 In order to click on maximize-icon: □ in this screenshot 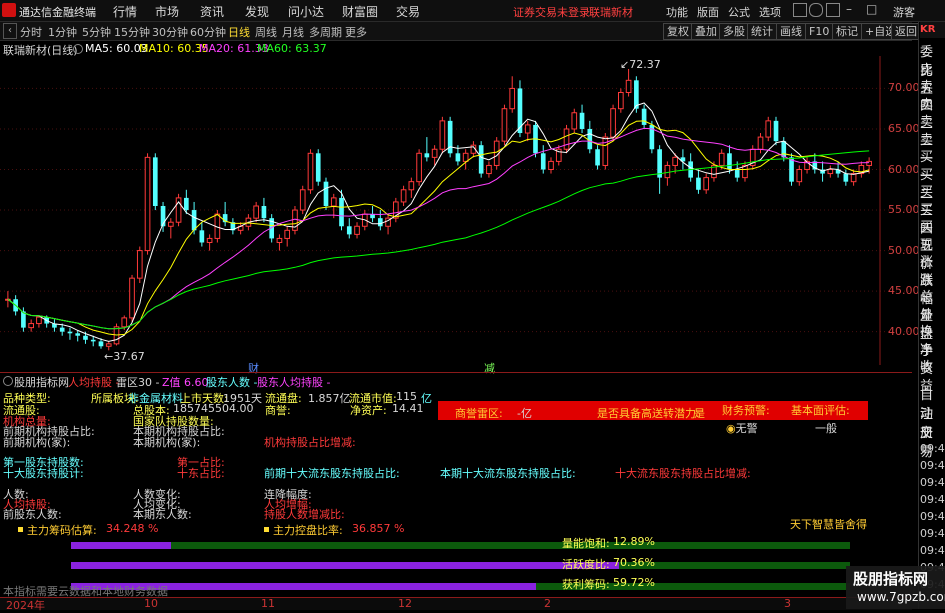, I will do `click(871, 9)`.